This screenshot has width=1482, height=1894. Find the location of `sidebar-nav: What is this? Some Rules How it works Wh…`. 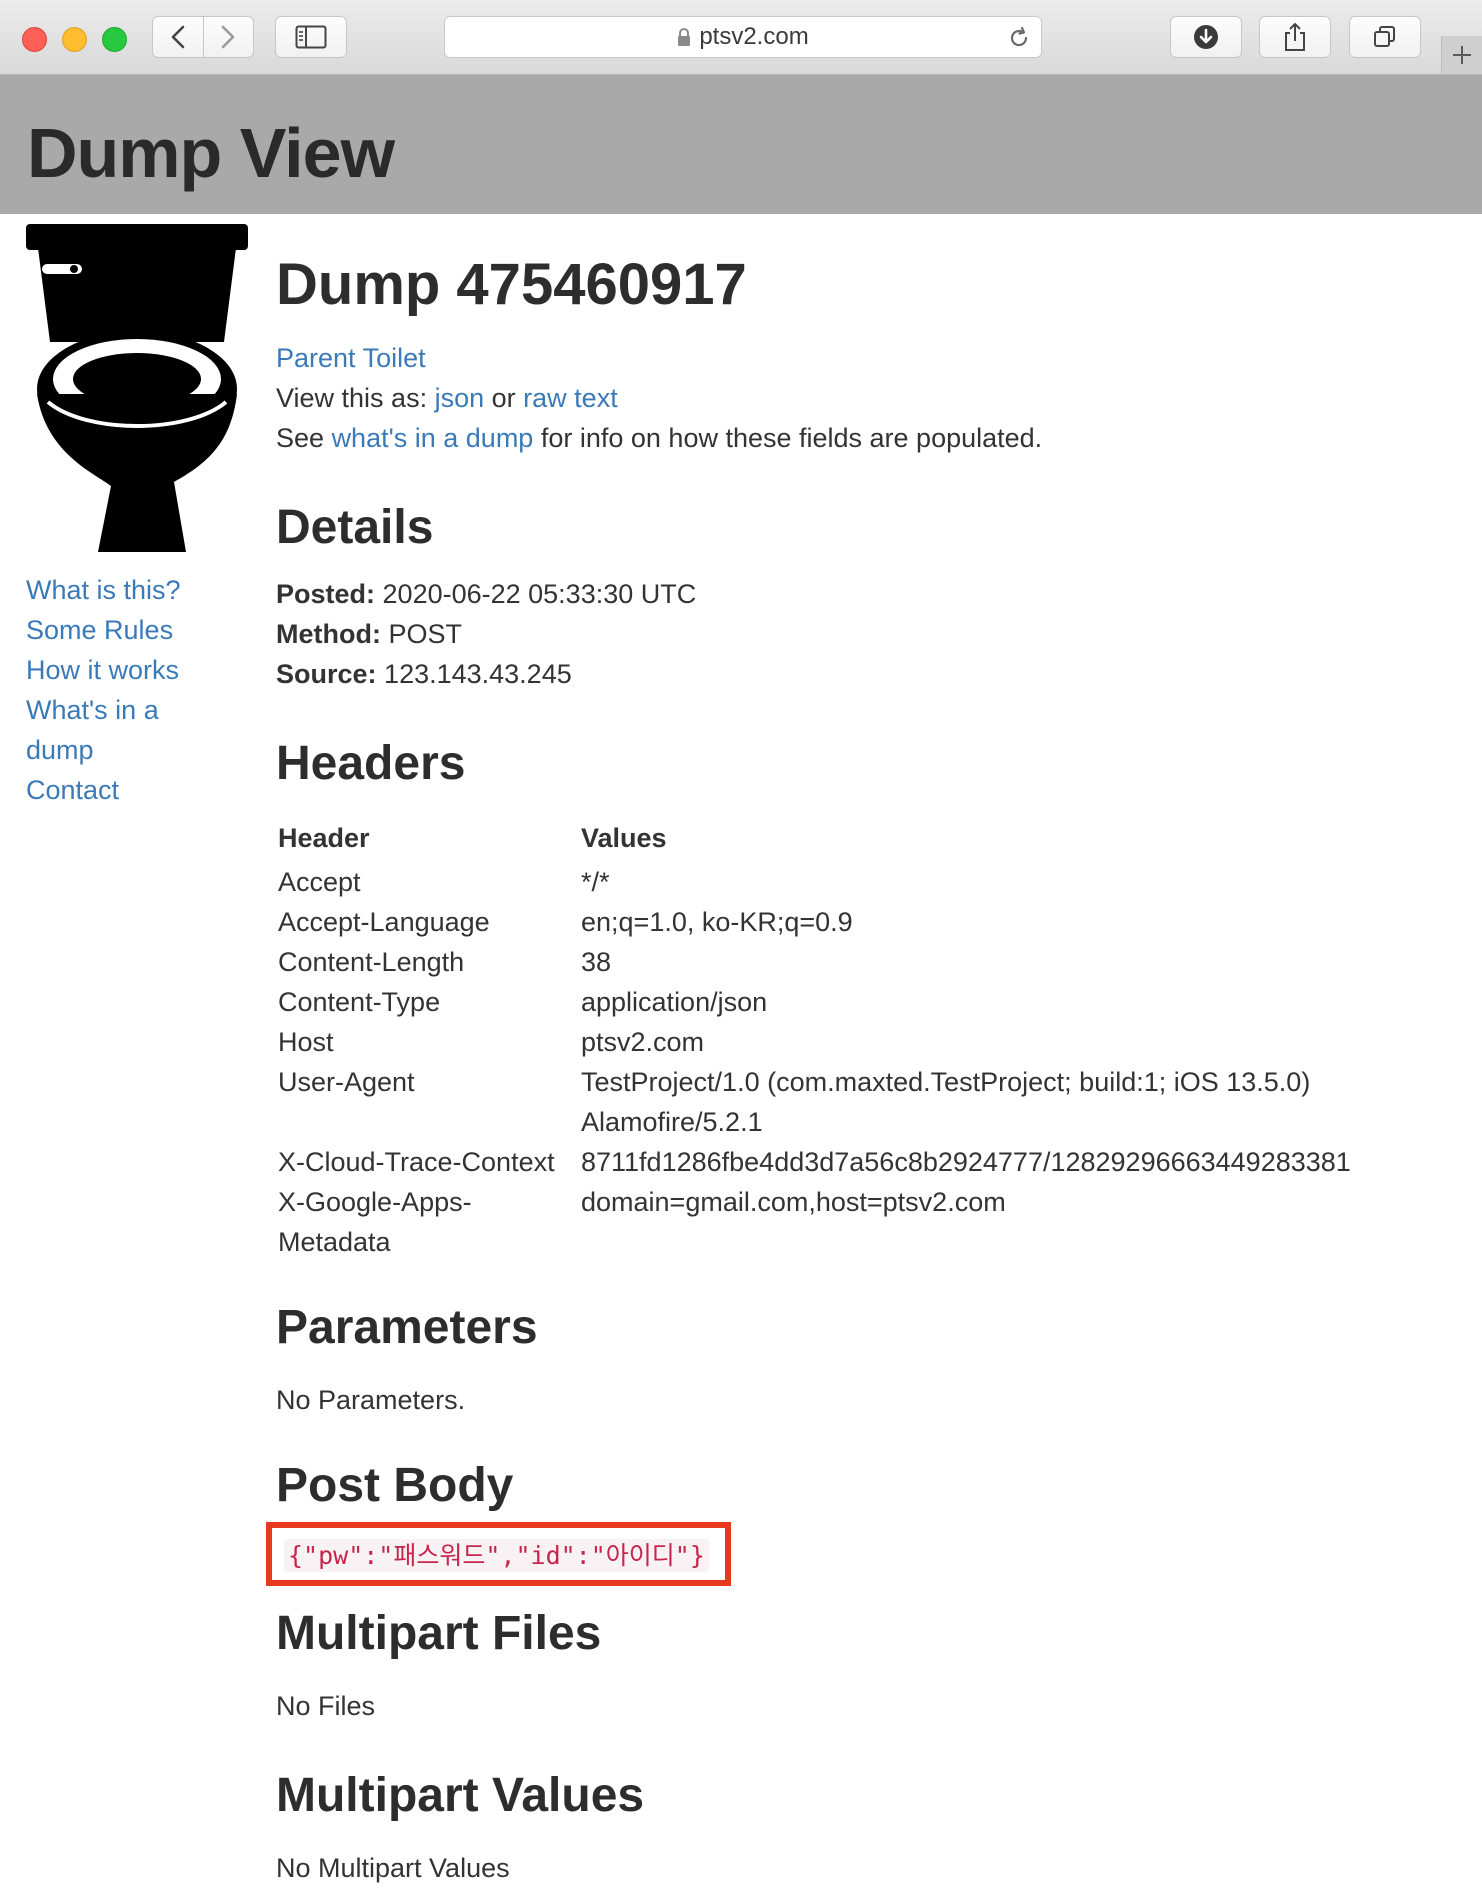

sidebar-nav: What is this? Some Rules How it works Wh… is located at coordinates (136, 690).